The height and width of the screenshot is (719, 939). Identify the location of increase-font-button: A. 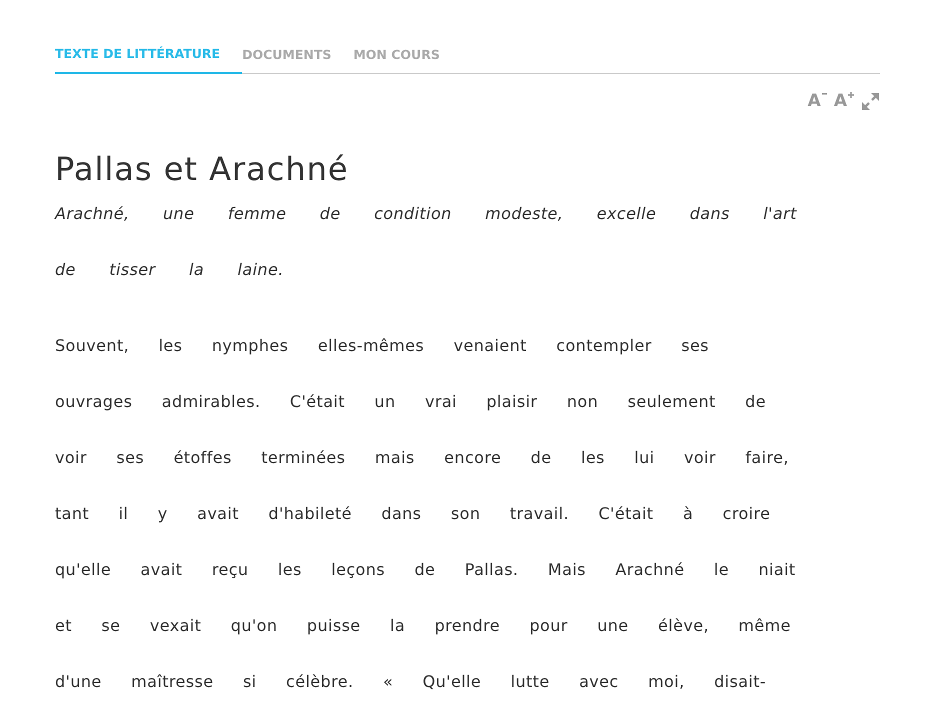
(844, 101).